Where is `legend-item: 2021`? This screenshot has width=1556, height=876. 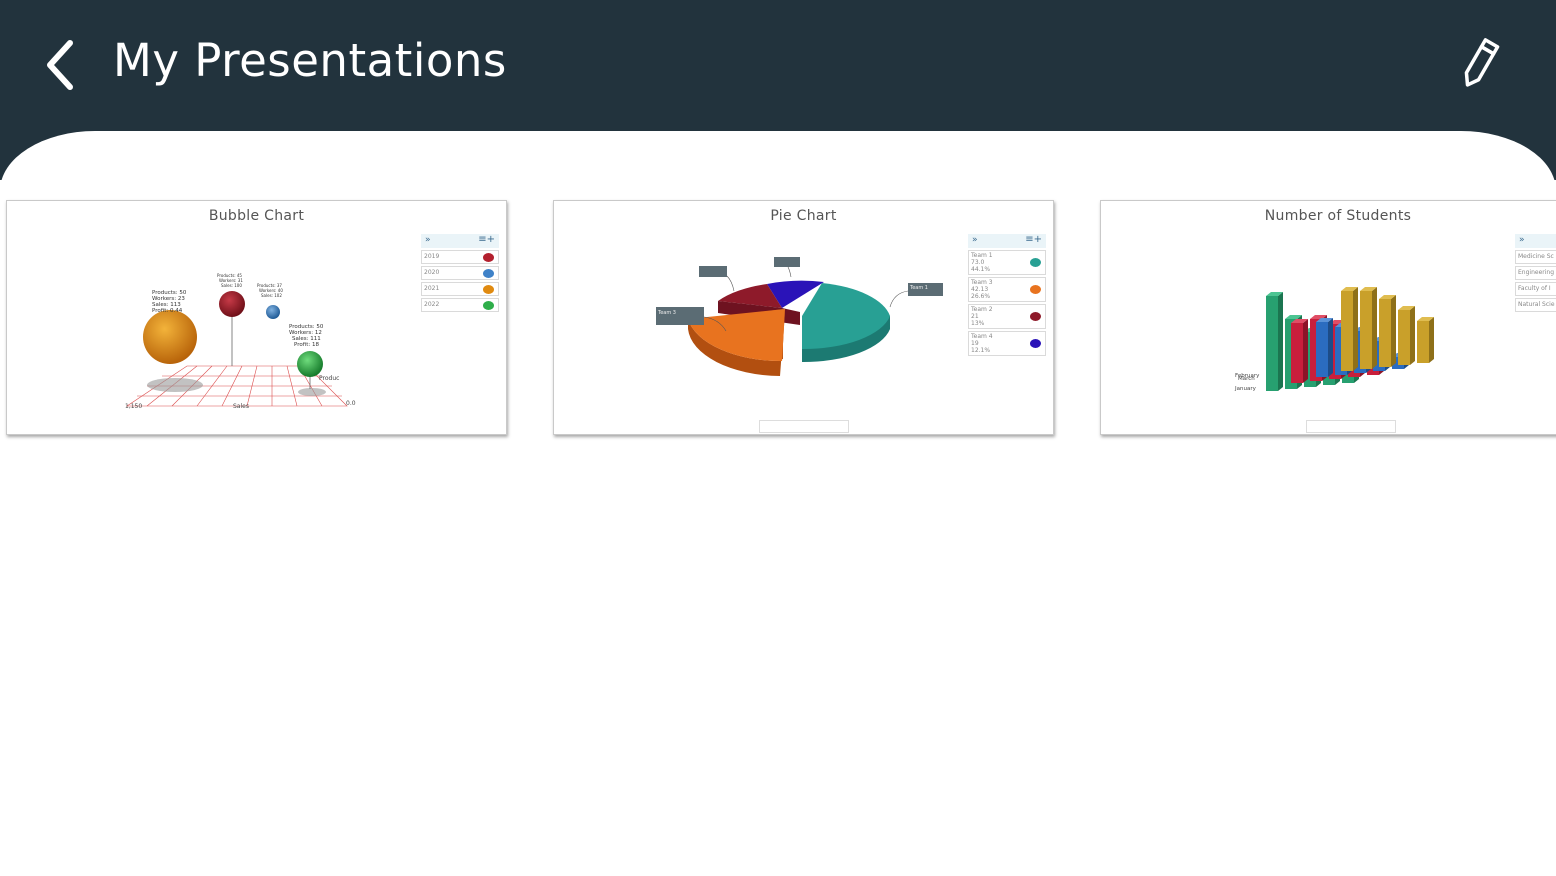
legend-item: 2021 is located at coordinates (460, 289).